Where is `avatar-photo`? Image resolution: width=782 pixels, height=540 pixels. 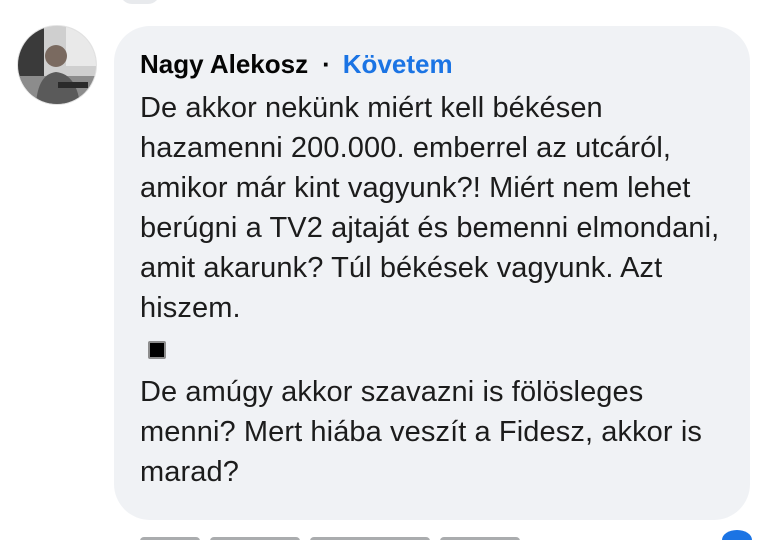 avatar-photo is located at coordinates (57, 65).